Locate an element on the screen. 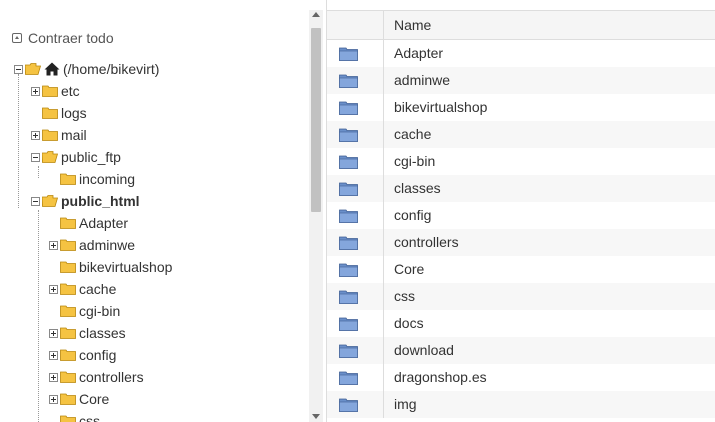 This screenshot has height=422, width=715. tree-item: mail is located at coordinates (59, 135).